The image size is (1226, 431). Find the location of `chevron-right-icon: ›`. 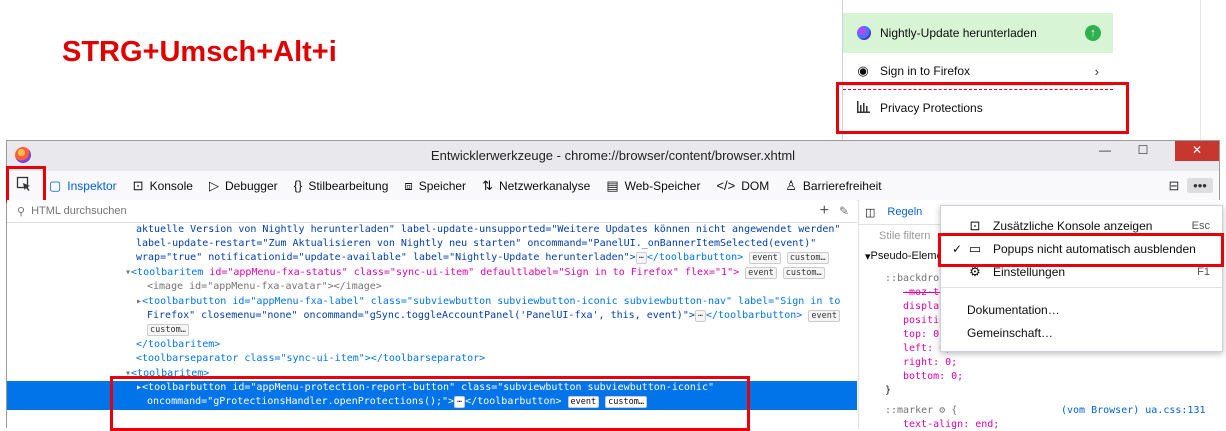

chevron-right-icon: › is located at coordinates (1096, 71).